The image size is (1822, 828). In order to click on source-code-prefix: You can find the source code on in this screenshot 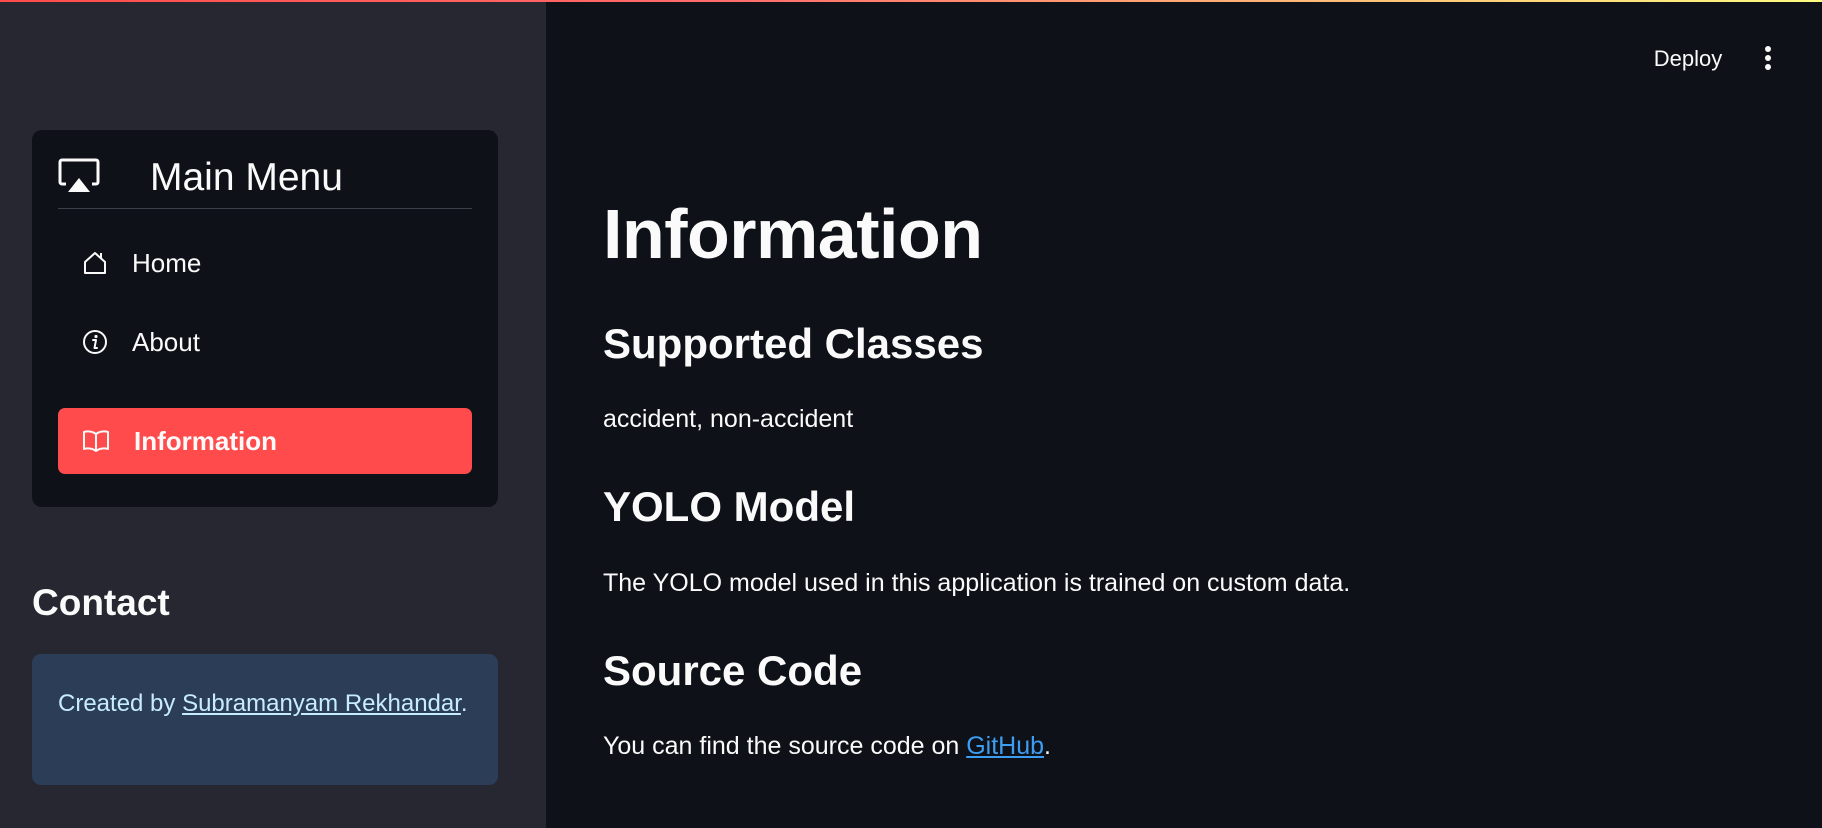, I will do `click(785, 746)`.